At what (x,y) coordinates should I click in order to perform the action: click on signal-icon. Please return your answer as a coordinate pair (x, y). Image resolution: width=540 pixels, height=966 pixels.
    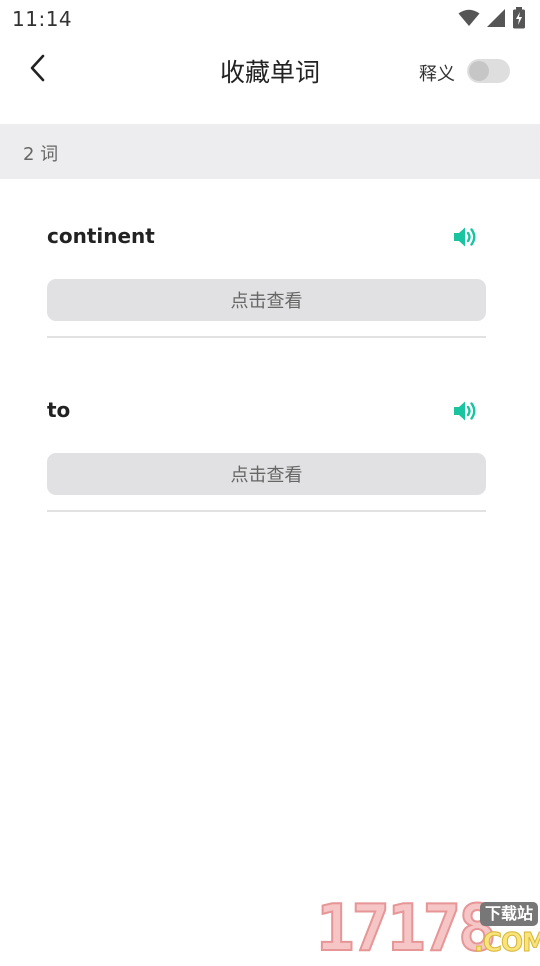
    Looking at the image, I should click on (496, 18).